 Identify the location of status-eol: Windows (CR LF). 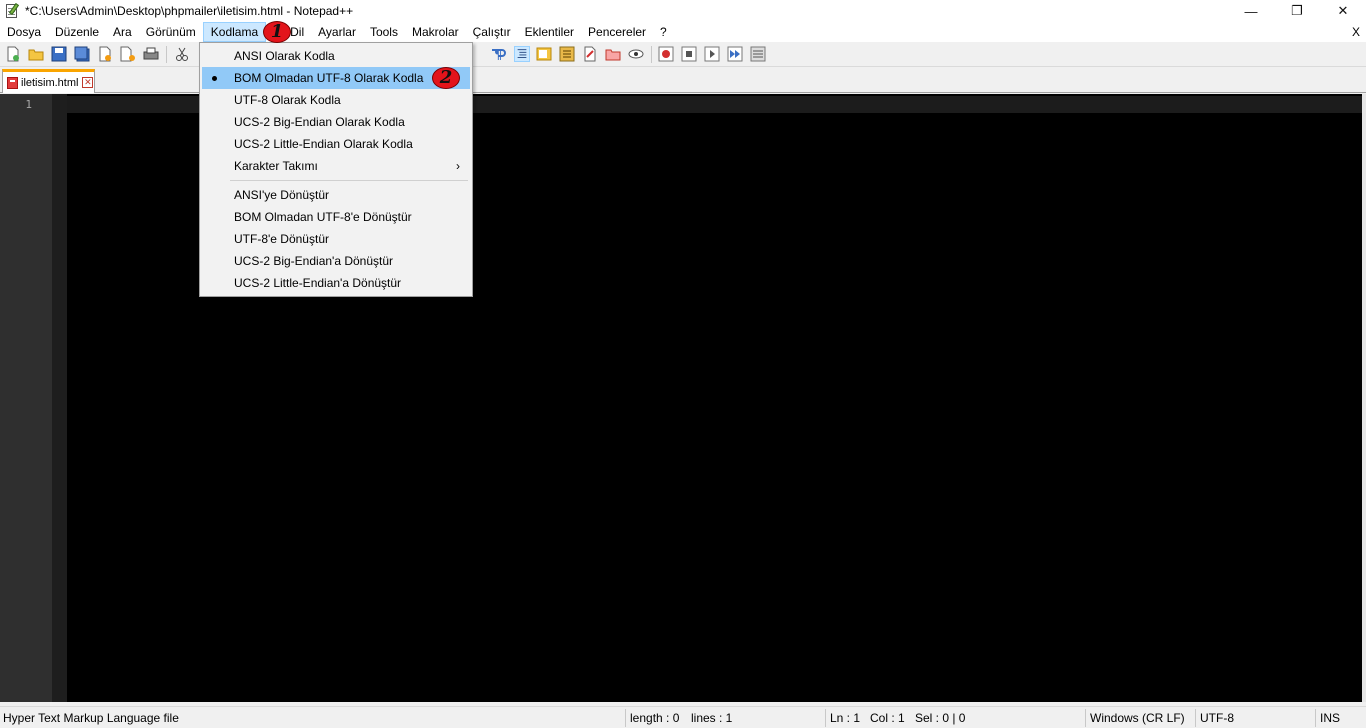
(1137, 718).